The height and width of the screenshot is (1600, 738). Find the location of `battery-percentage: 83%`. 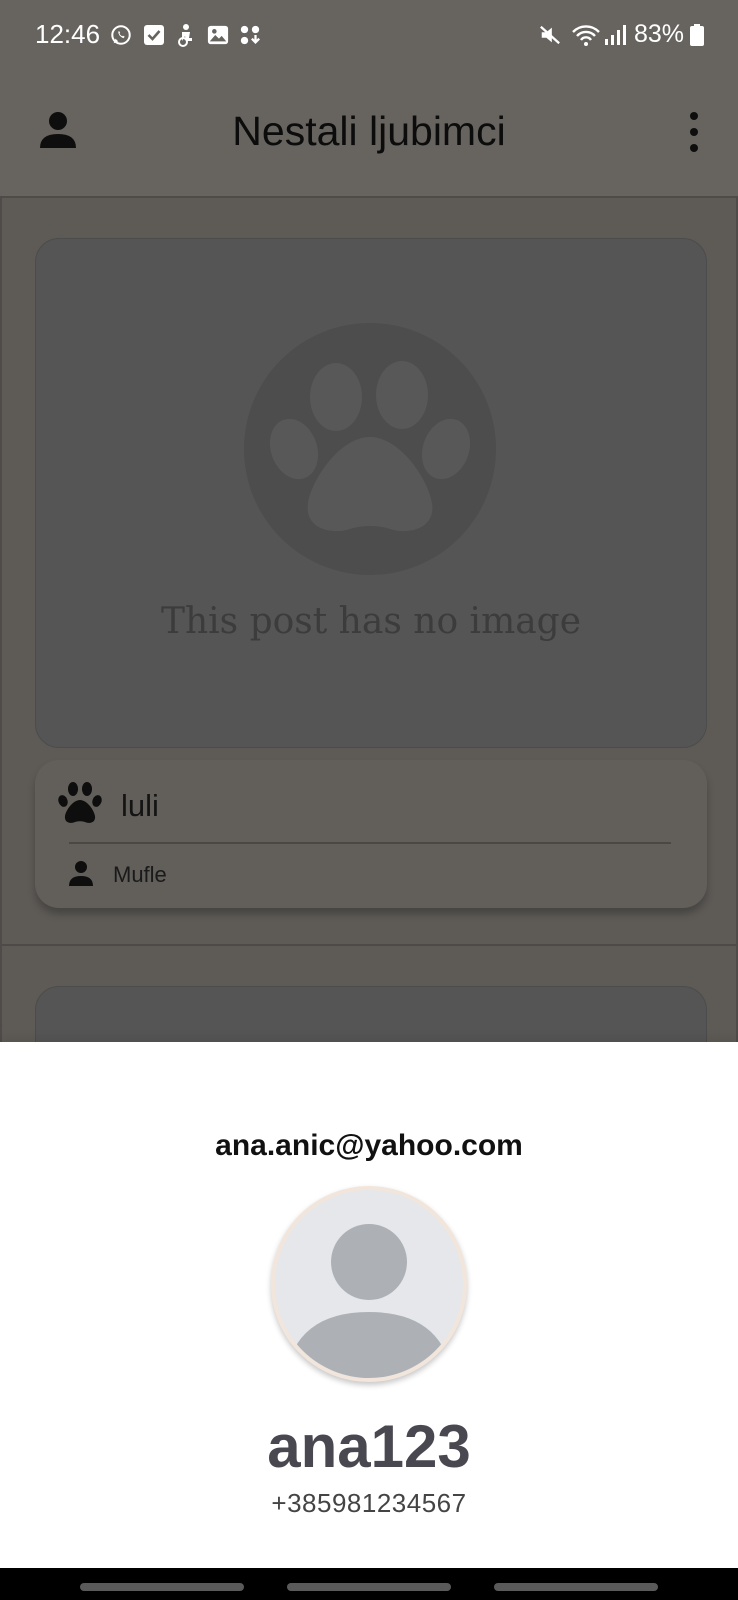

battery-percentage: 83% is located at coordinates (659, 34).